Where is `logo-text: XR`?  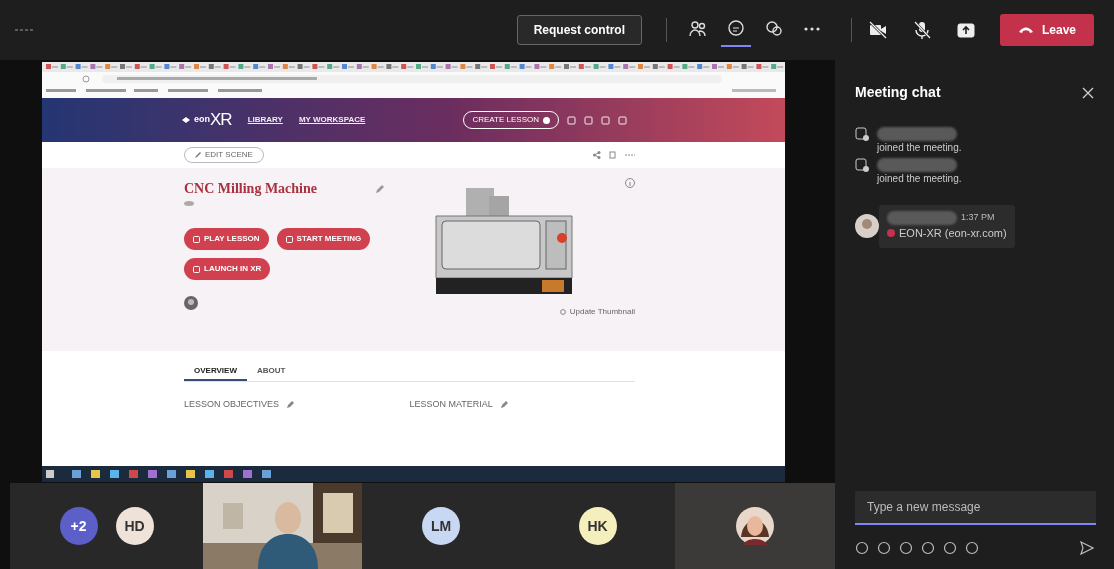
logo-text: XR is located at coordinates (221, 120).